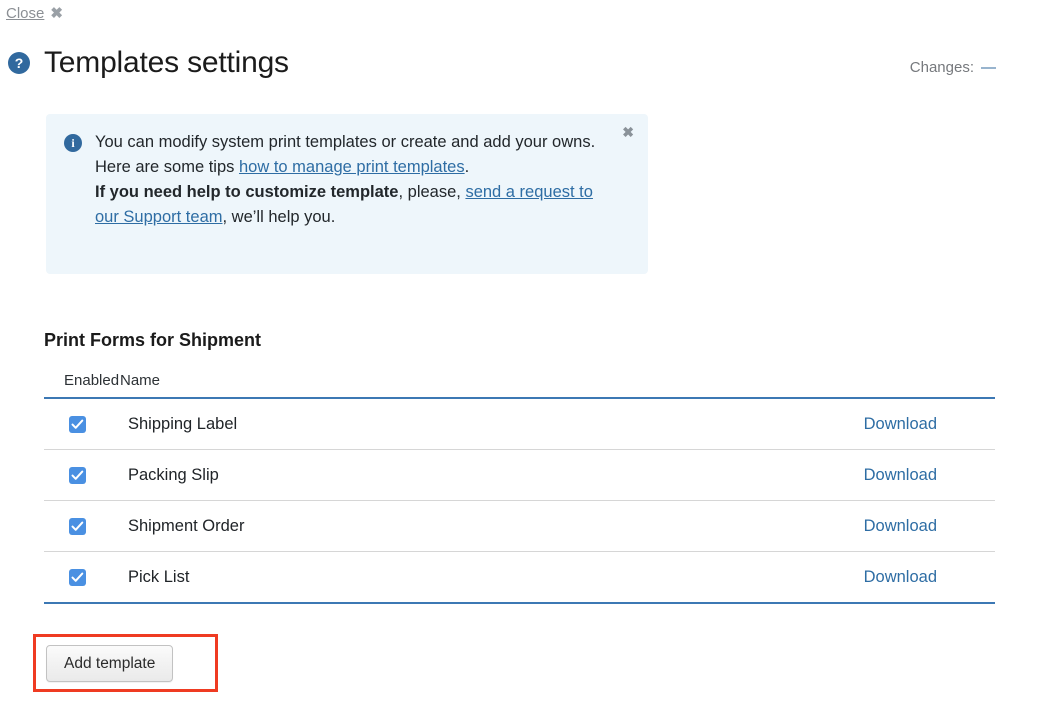 Image resolution: width=1042 pixels, height=710 pixels. What do you see at coordinates (110, 663) in the screenshot?
I see `add-template-button: Add template` at bounding box center [110, 663].